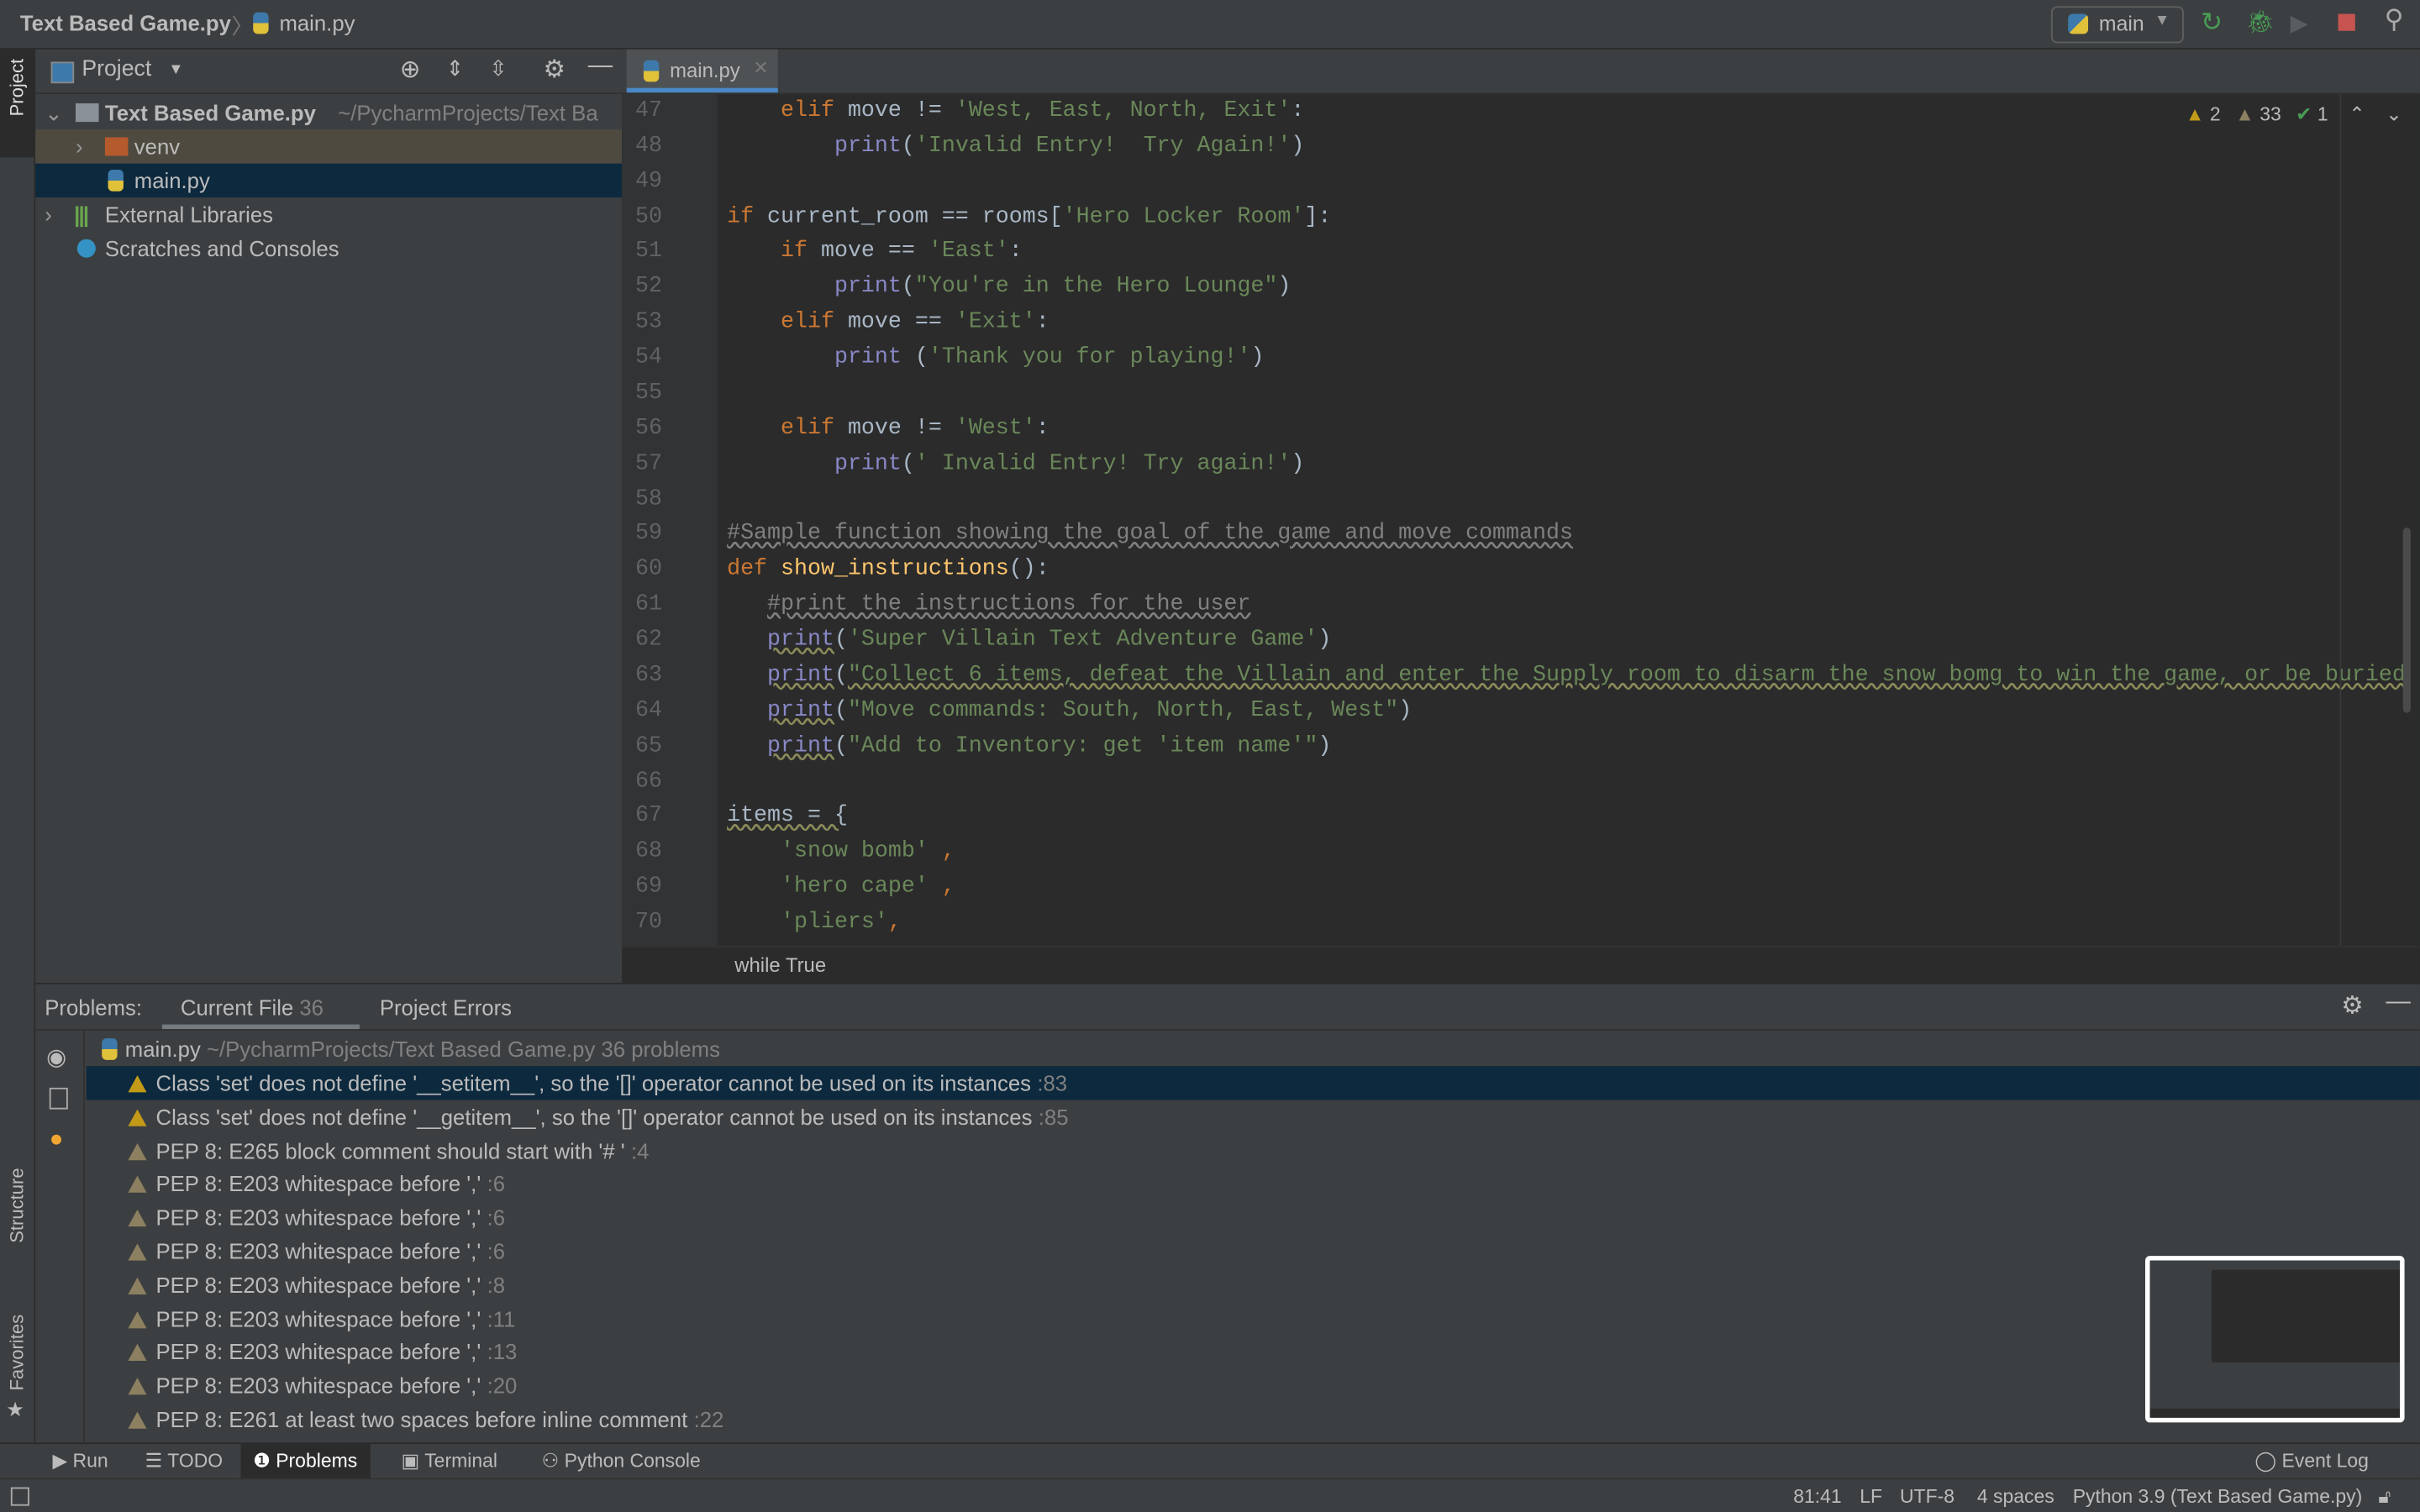  What do you see at coordinates (2117, 25) in the screenshot?
I see `run-configuration-select: main ▼` at bounding box center [2117, 25].